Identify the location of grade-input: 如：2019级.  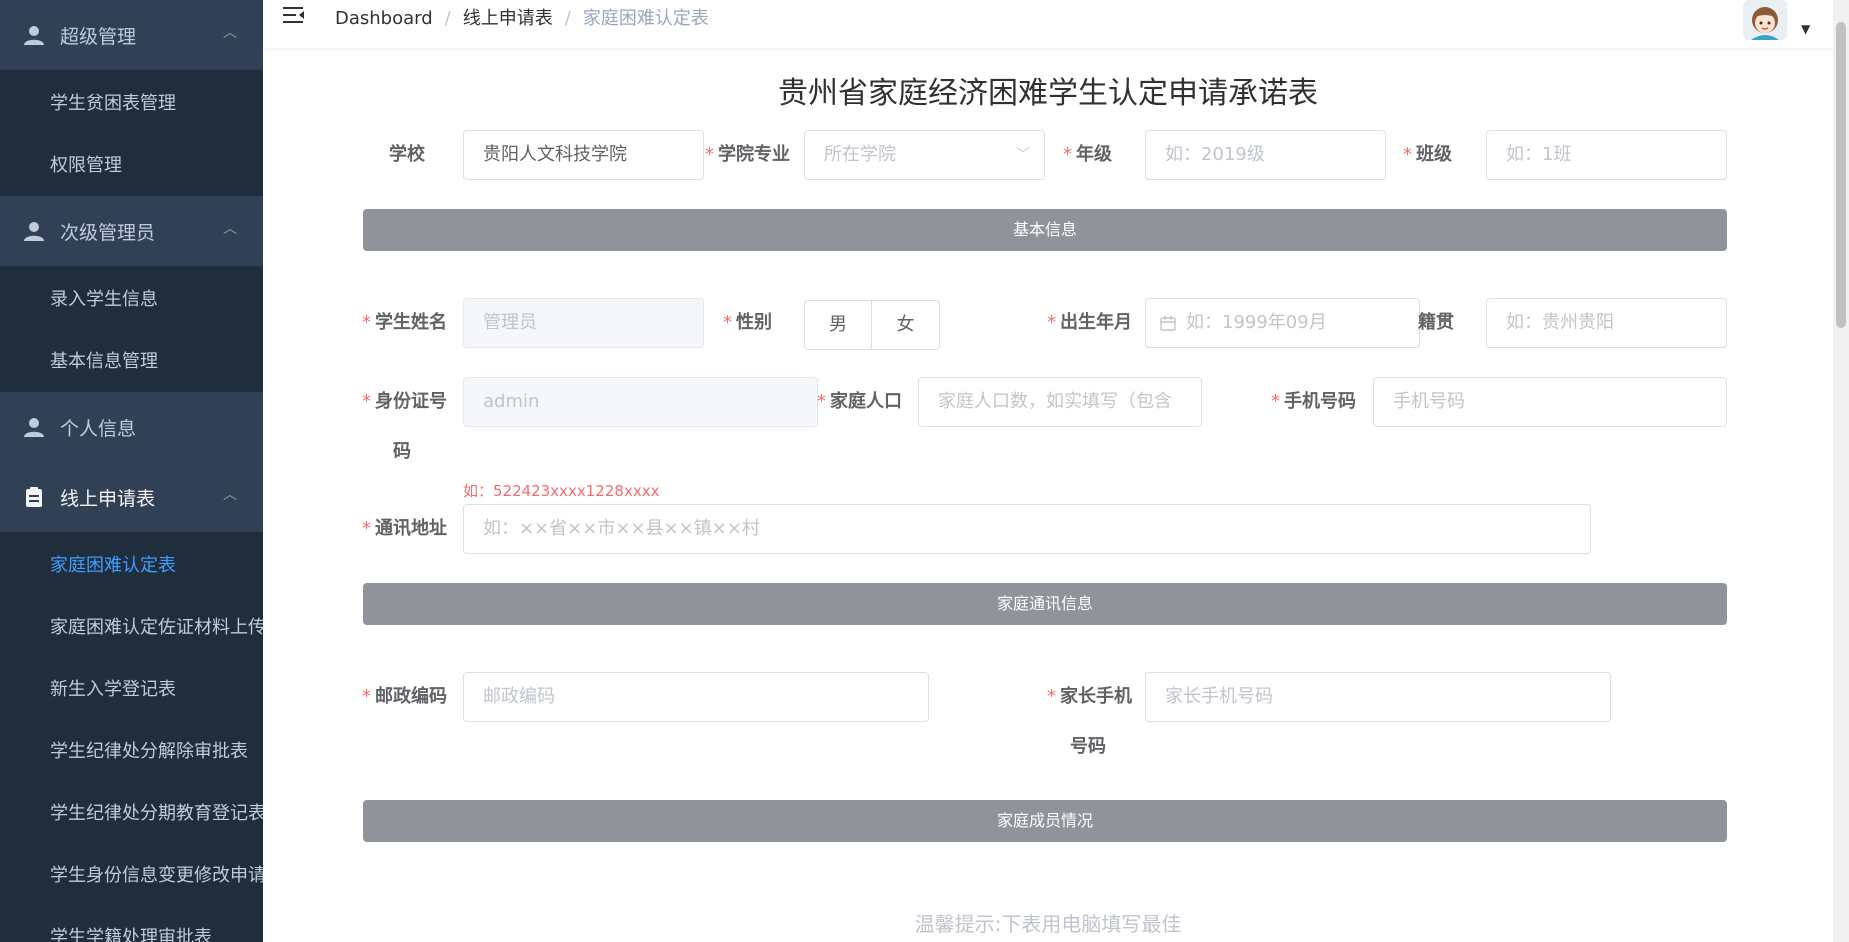
(1265, 155).